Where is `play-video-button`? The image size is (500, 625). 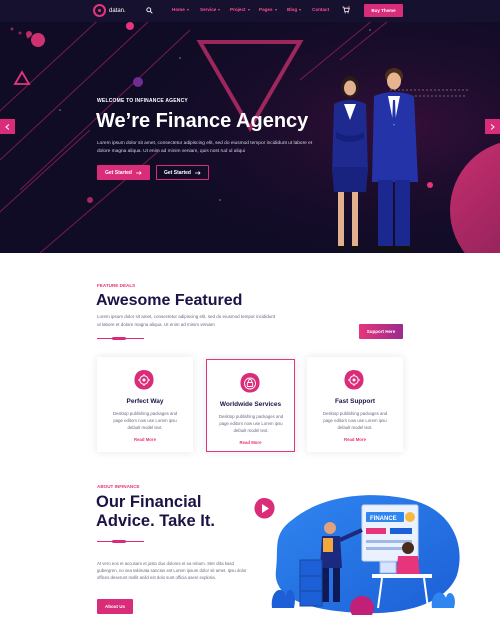
play-video-button is located at coordinates (264, 508).